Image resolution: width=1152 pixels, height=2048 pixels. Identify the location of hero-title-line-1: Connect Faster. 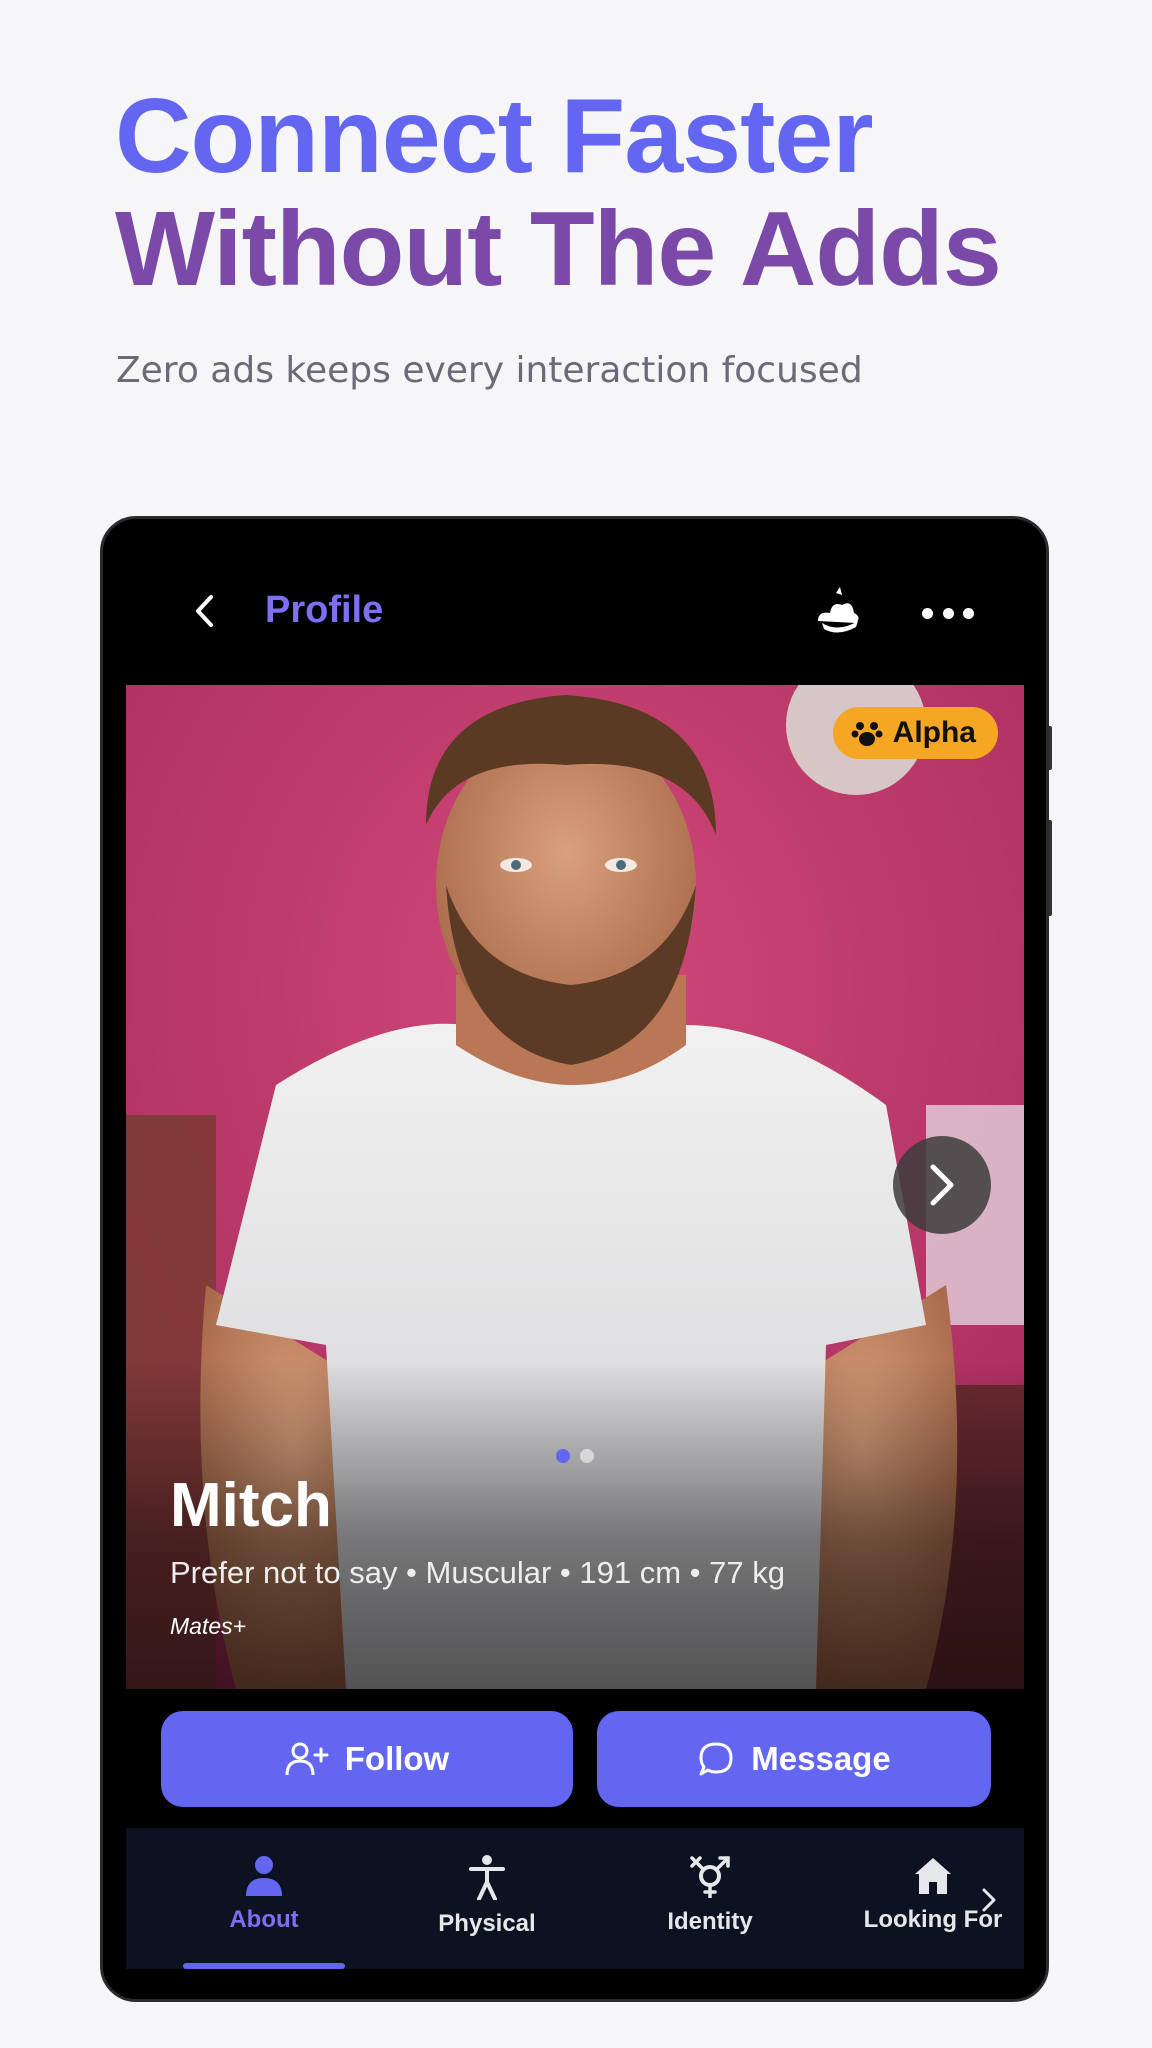
(494, 136).